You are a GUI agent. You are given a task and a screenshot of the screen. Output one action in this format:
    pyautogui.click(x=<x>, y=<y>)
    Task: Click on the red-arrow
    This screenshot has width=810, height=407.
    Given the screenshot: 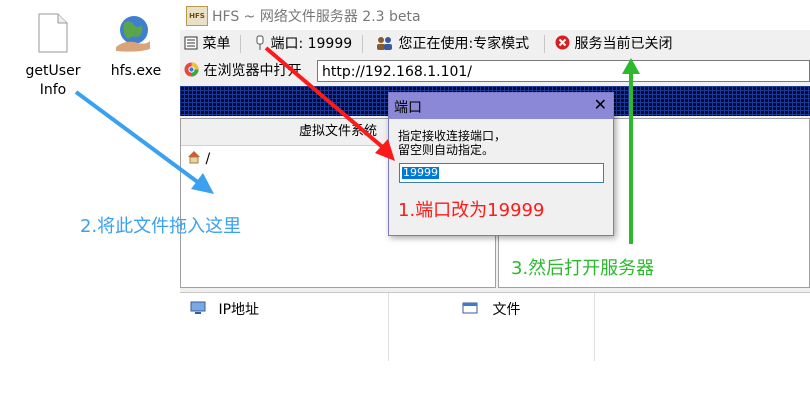 What is the action you would take?
    pyautogui.click(x=329, y=103)
    